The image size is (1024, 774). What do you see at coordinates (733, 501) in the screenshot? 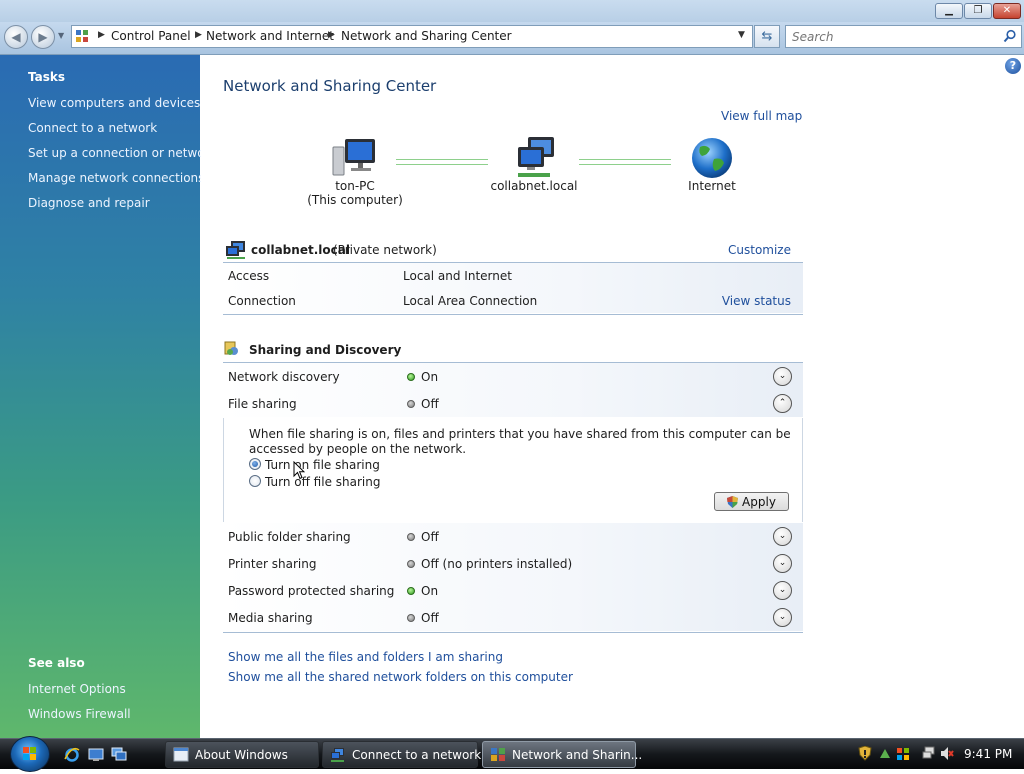
I see `uac-shield-icon` at bounding box center [733, 501].